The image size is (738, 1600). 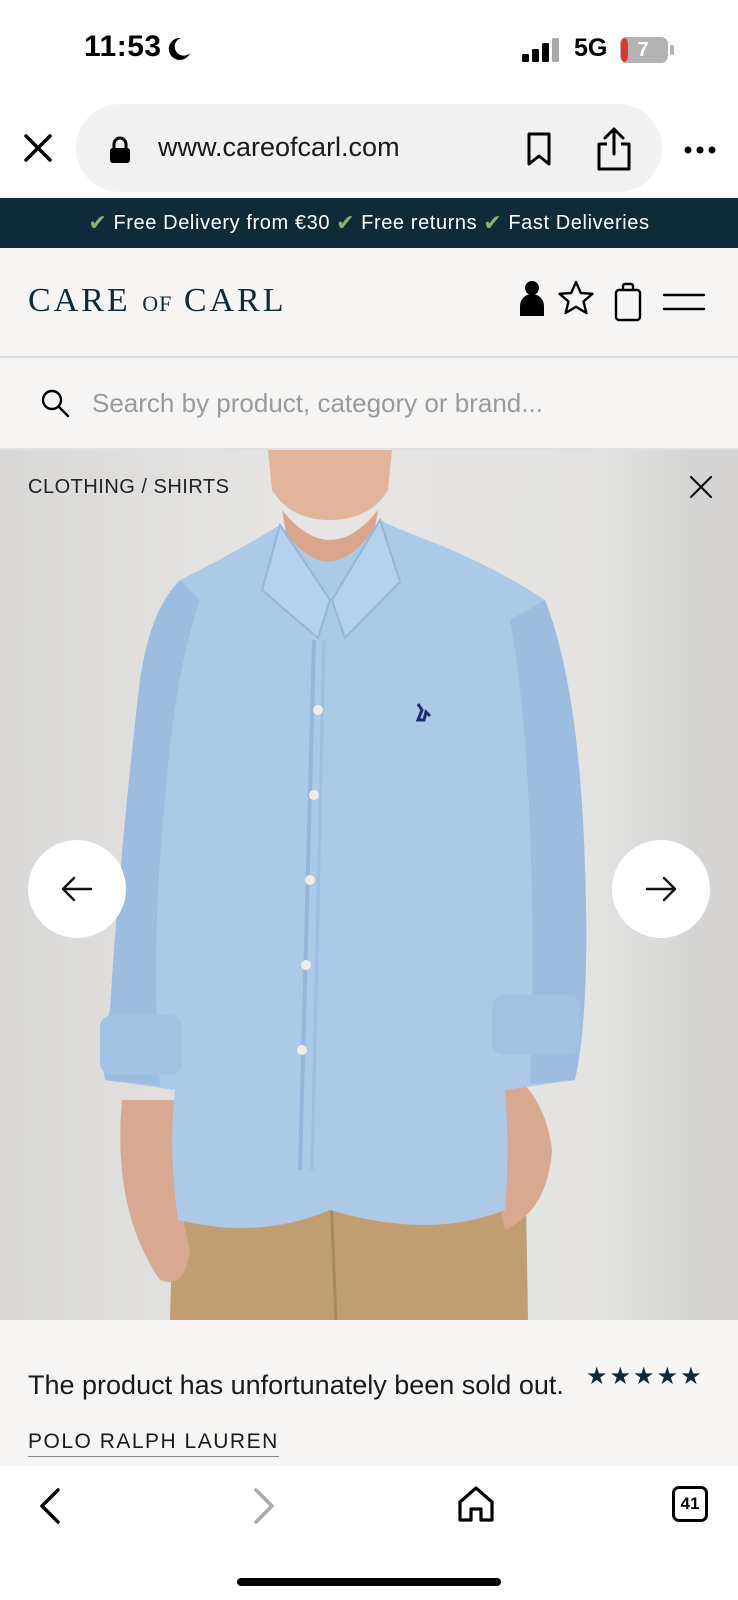 I want to click on arrow-left-icon, so click(x=77, y=889).